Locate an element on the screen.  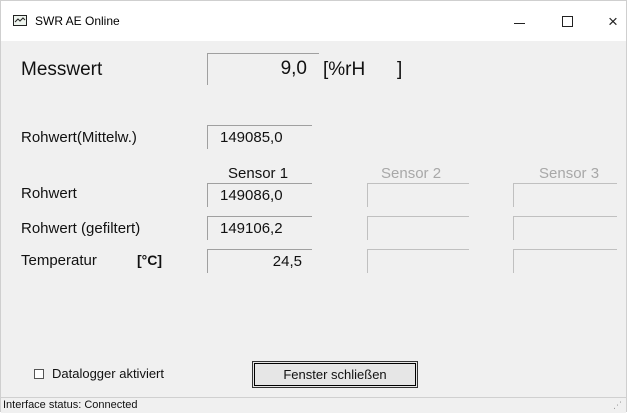
sensor-1-header: Sensor 1 is located at coordinates (258, 173).